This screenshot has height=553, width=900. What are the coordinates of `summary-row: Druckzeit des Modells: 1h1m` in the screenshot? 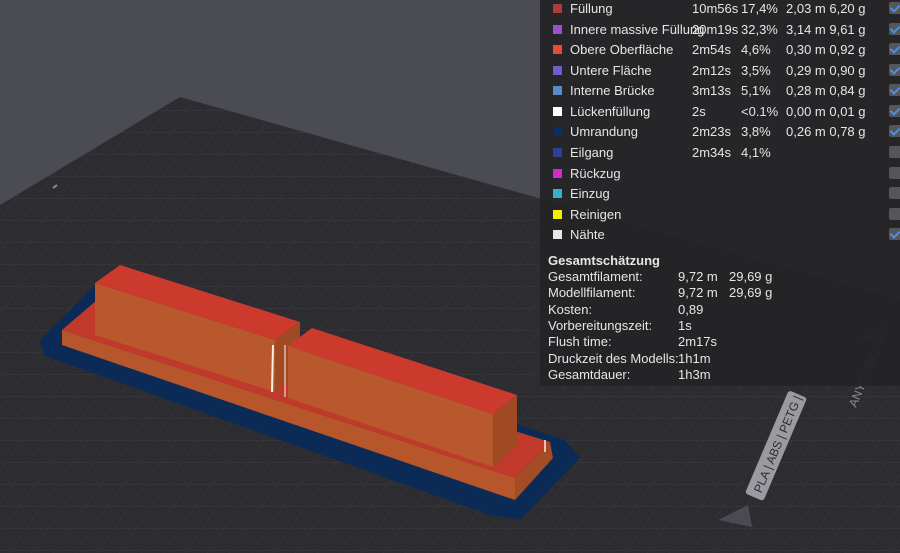 It's located at (718, 359).